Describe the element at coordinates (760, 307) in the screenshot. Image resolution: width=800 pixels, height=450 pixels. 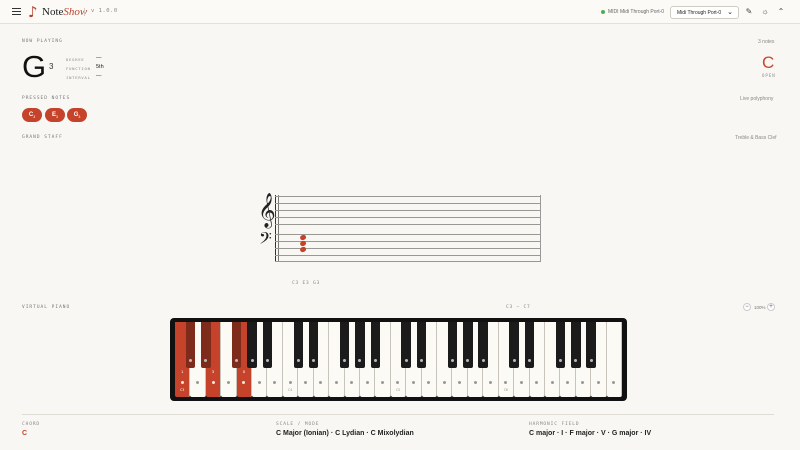
I see `zoom-level: 100%` at that location.